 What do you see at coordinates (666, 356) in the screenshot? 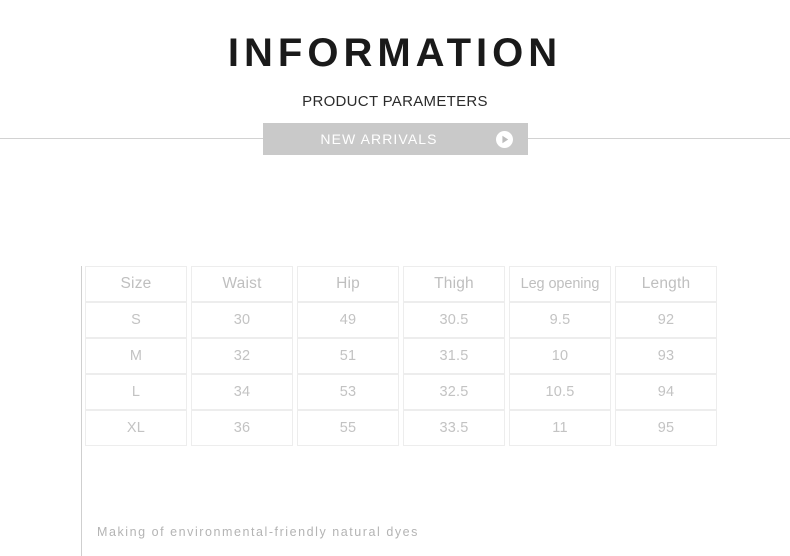
I see `cell-length: 93` at bounding box center [666, 356].